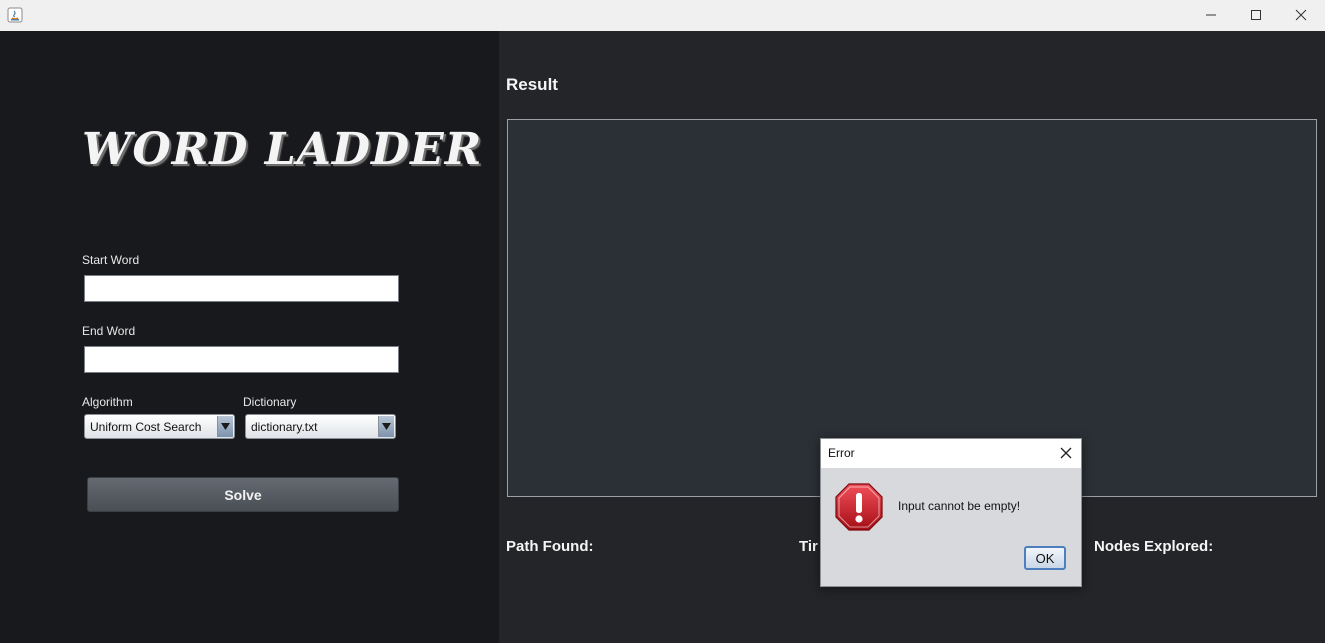 This screenshot has height=643, width=1325. What do you see at coordinates (284, 426) in the screenshot?
I see `dictionary-select-value: dictionary.txt` at bounding box center [284, 426].